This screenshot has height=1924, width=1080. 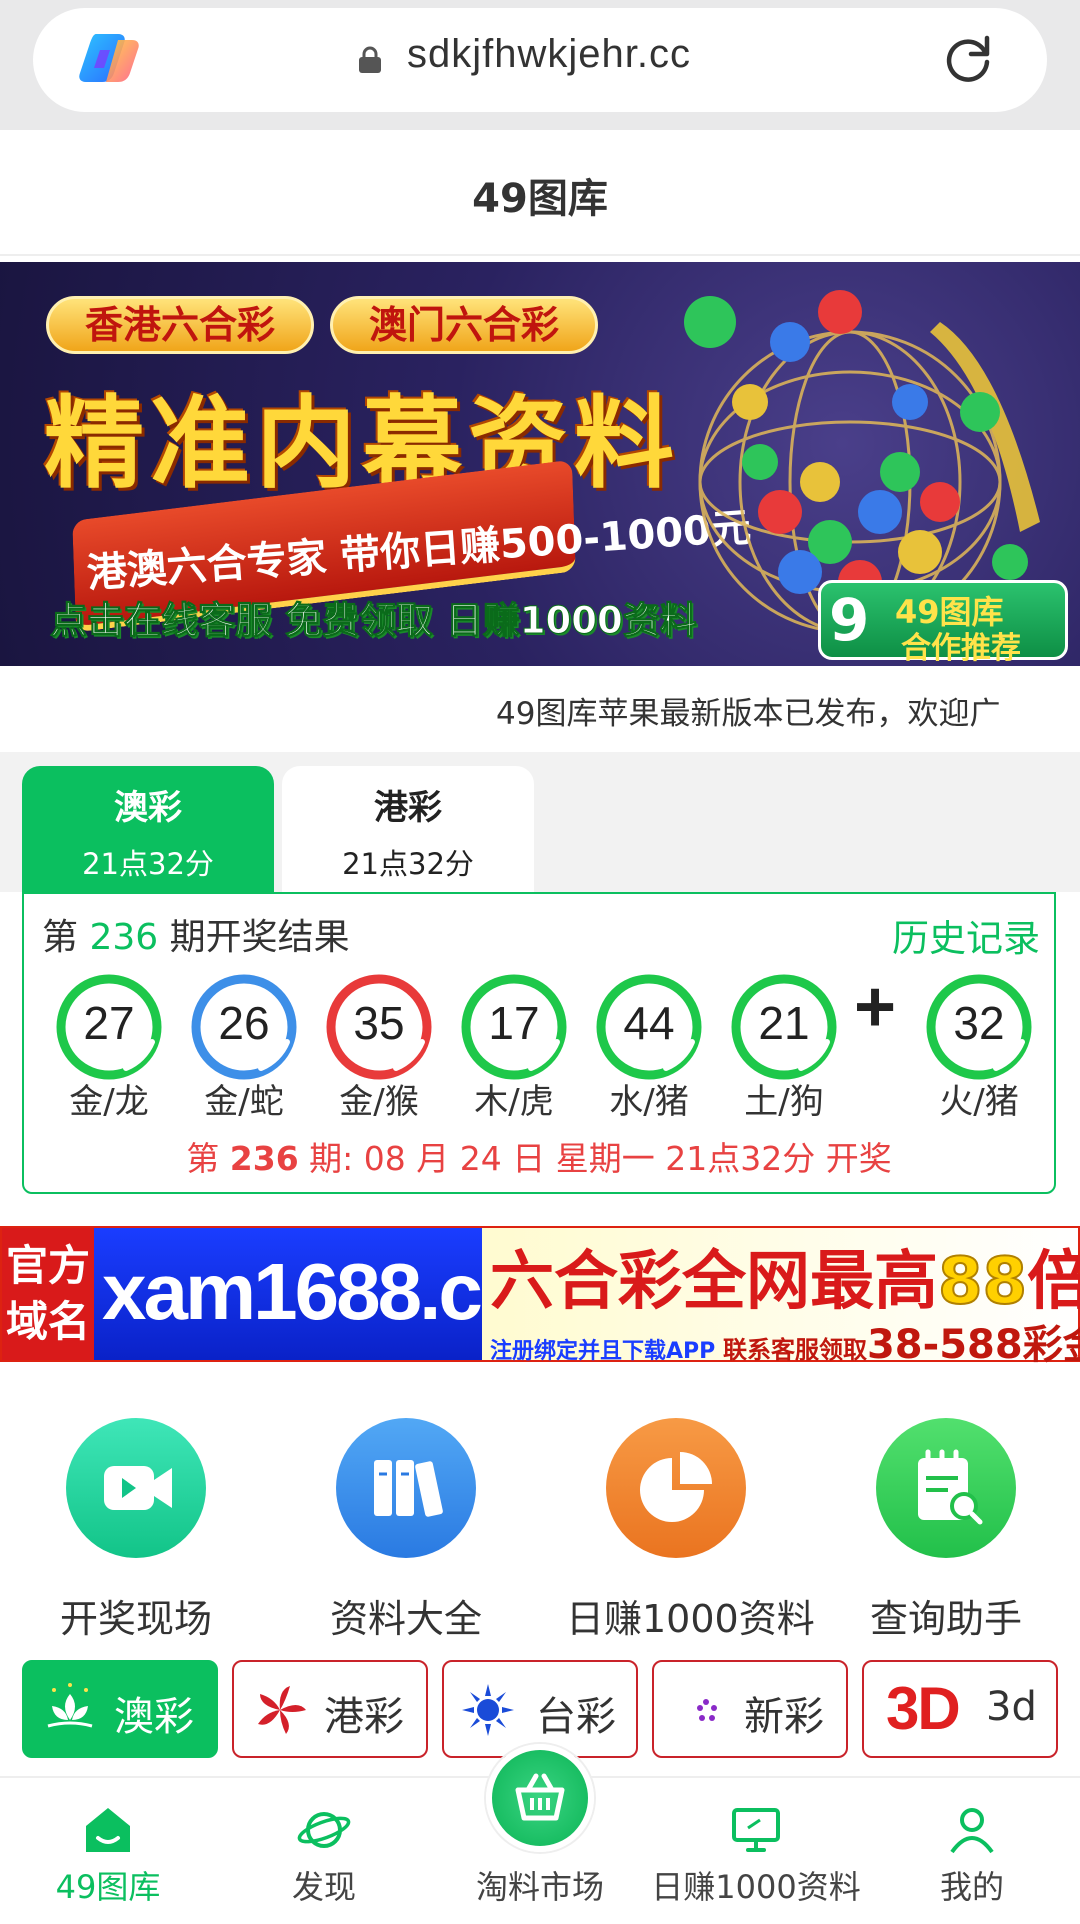 What do you see at coordinates (849, 620) in the screenshot?
I see `cobrand-logo: 9` at bounding box center [849, 620].